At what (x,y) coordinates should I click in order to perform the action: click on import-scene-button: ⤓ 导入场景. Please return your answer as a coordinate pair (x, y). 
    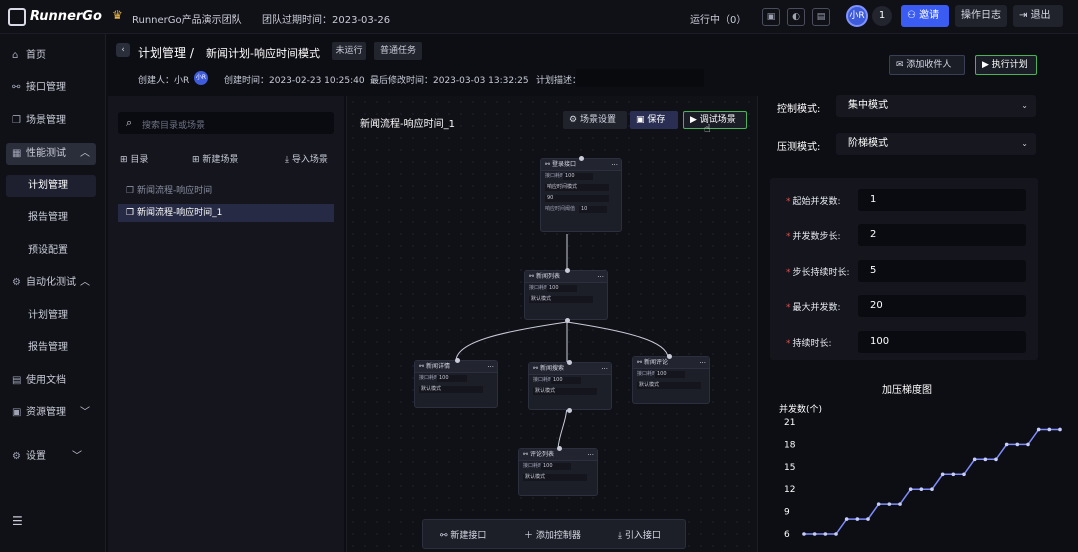
    Looking at the image, I should click on (306, 158).